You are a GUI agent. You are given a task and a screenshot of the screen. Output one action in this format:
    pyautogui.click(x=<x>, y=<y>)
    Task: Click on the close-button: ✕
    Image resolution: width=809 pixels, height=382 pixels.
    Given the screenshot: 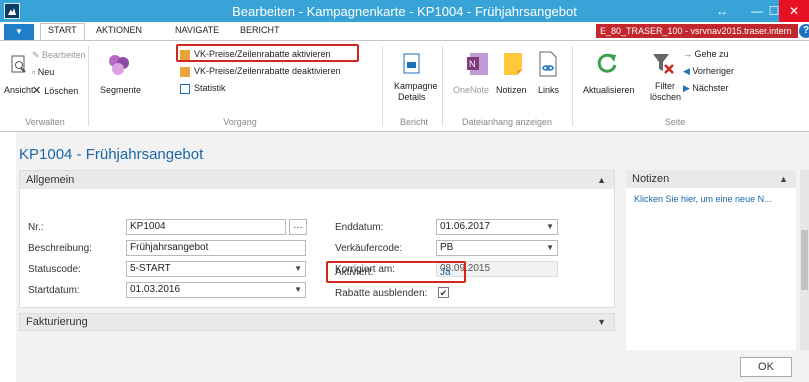 What is the action you would take?
    pyautogui.click(x=794, y=11)
    